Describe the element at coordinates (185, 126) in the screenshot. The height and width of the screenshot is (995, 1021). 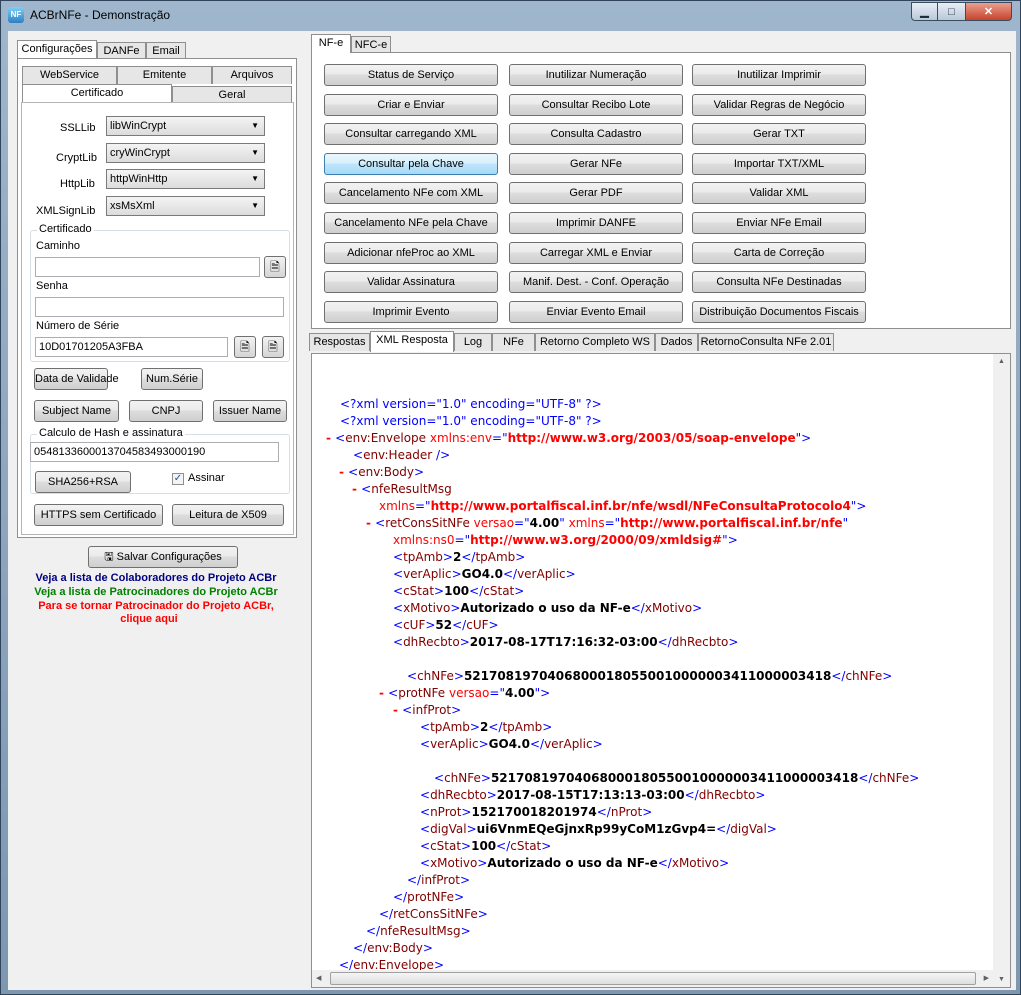
I see `ssllib-select: libWinCrypt ▼` at that location.